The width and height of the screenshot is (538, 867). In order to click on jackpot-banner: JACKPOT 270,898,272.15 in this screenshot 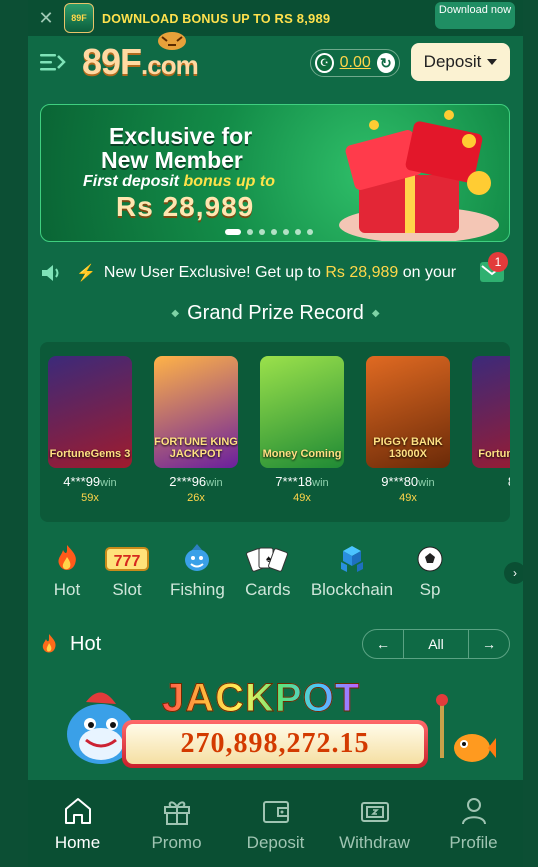, I will do `click(275, 726)`.